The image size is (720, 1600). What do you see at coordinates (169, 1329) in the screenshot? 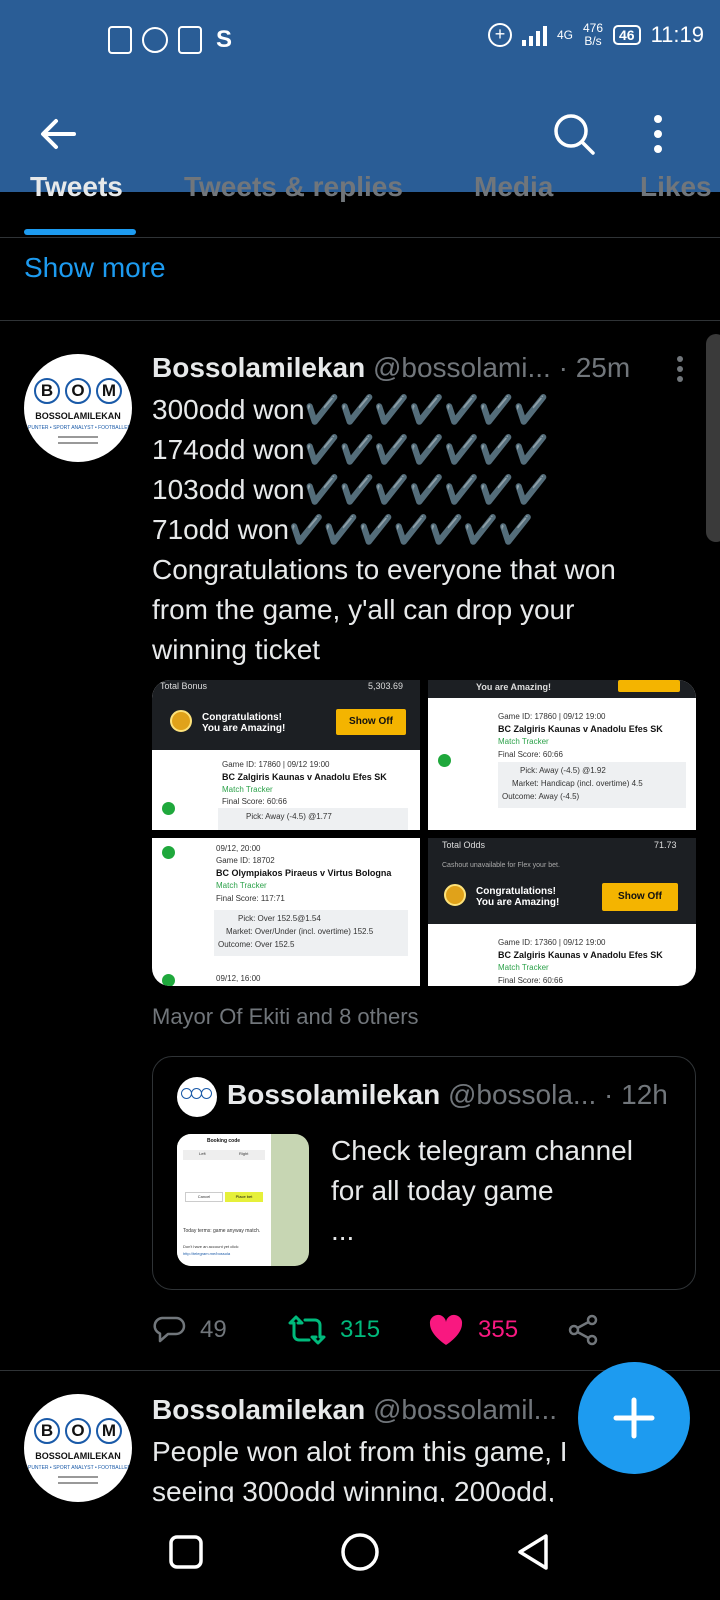
I see `reply-icon` at bounding box center [169, 1329].